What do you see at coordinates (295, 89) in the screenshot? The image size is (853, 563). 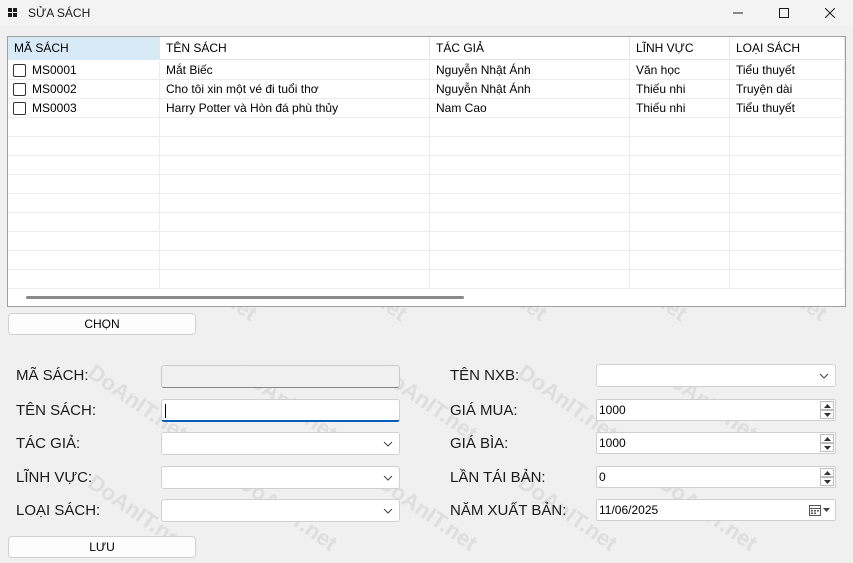 I see `cell-ten-sach: Cho tôi xin một vé đi tuổi thơ` at bounding box center [295, 89].